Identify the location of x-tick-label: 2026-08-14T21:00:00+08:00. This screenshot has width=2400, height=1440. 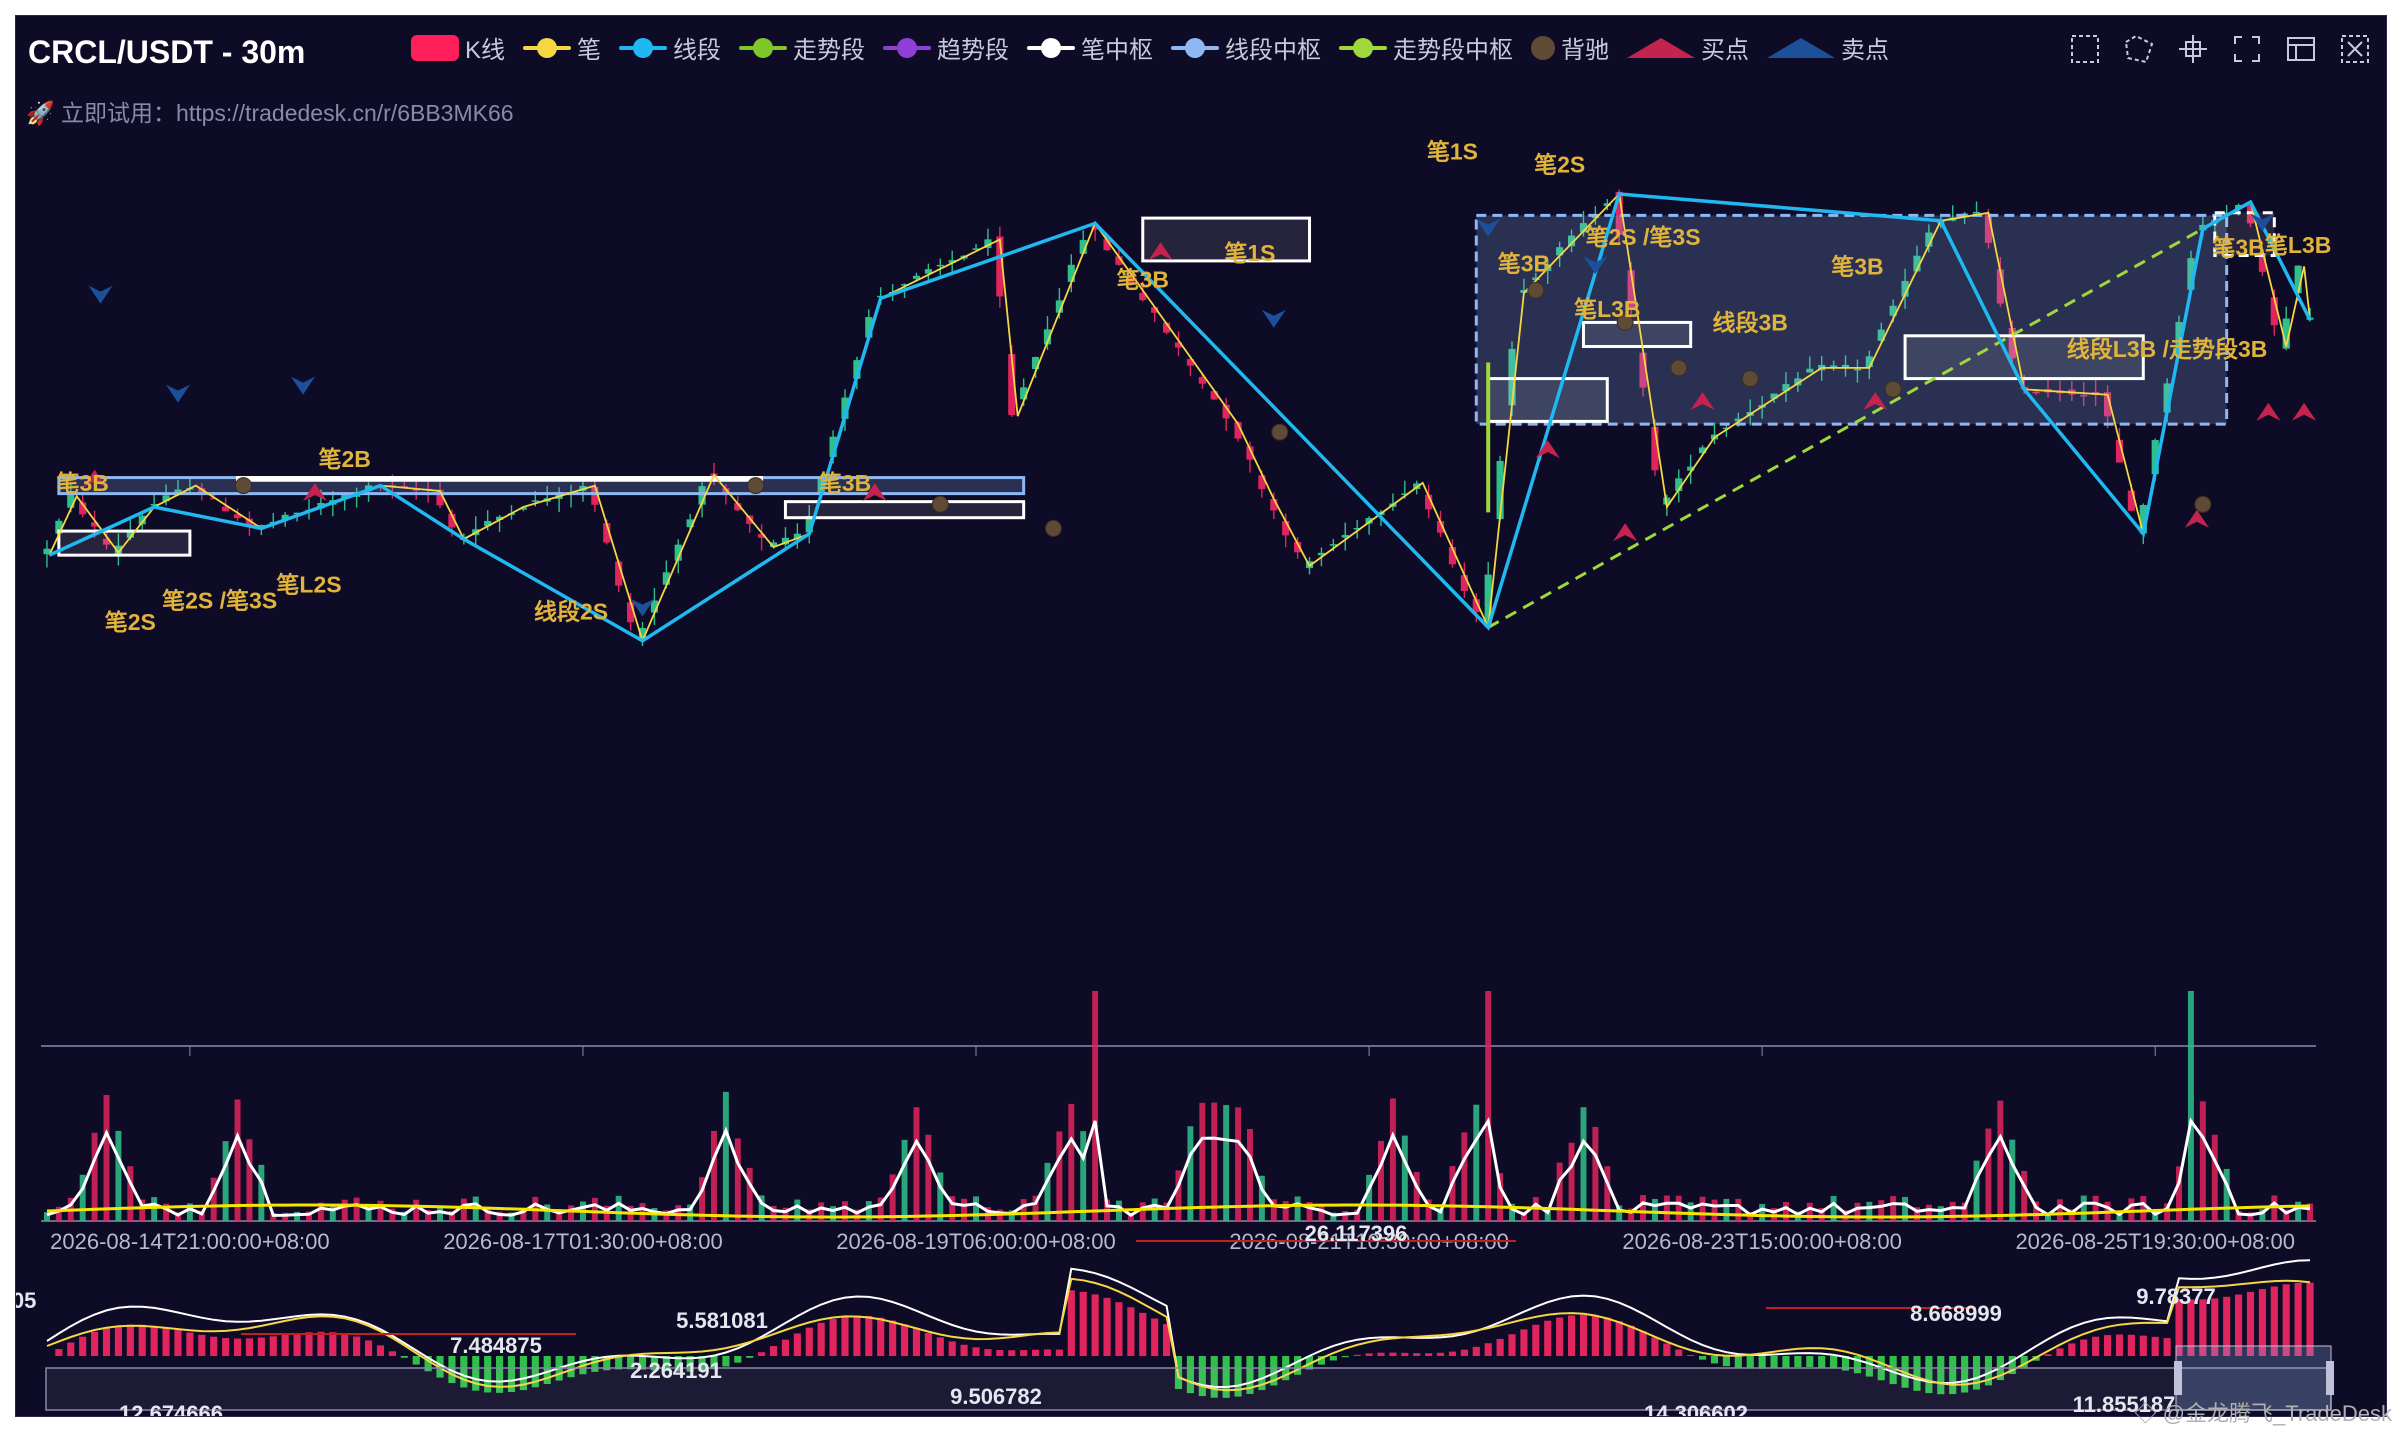
(190, 1241).